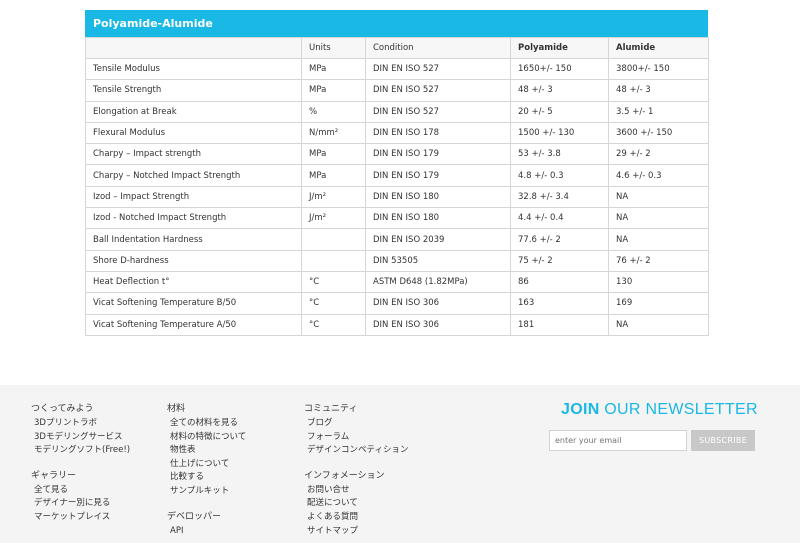 Image resolution: width=800 pixels, height=543 pixels. What do you see at coordinates (193, 175) in the screenshot?
I see `property-cell: Charpy – Notched Impact Strength` at bounding box center [193, 175].